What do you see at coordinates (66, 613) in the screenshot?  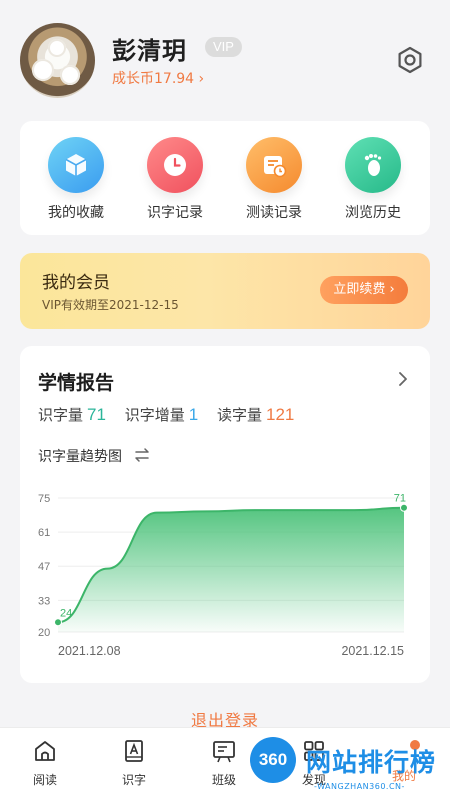 I see `data-label: 24` at bounding box center [66, 613].